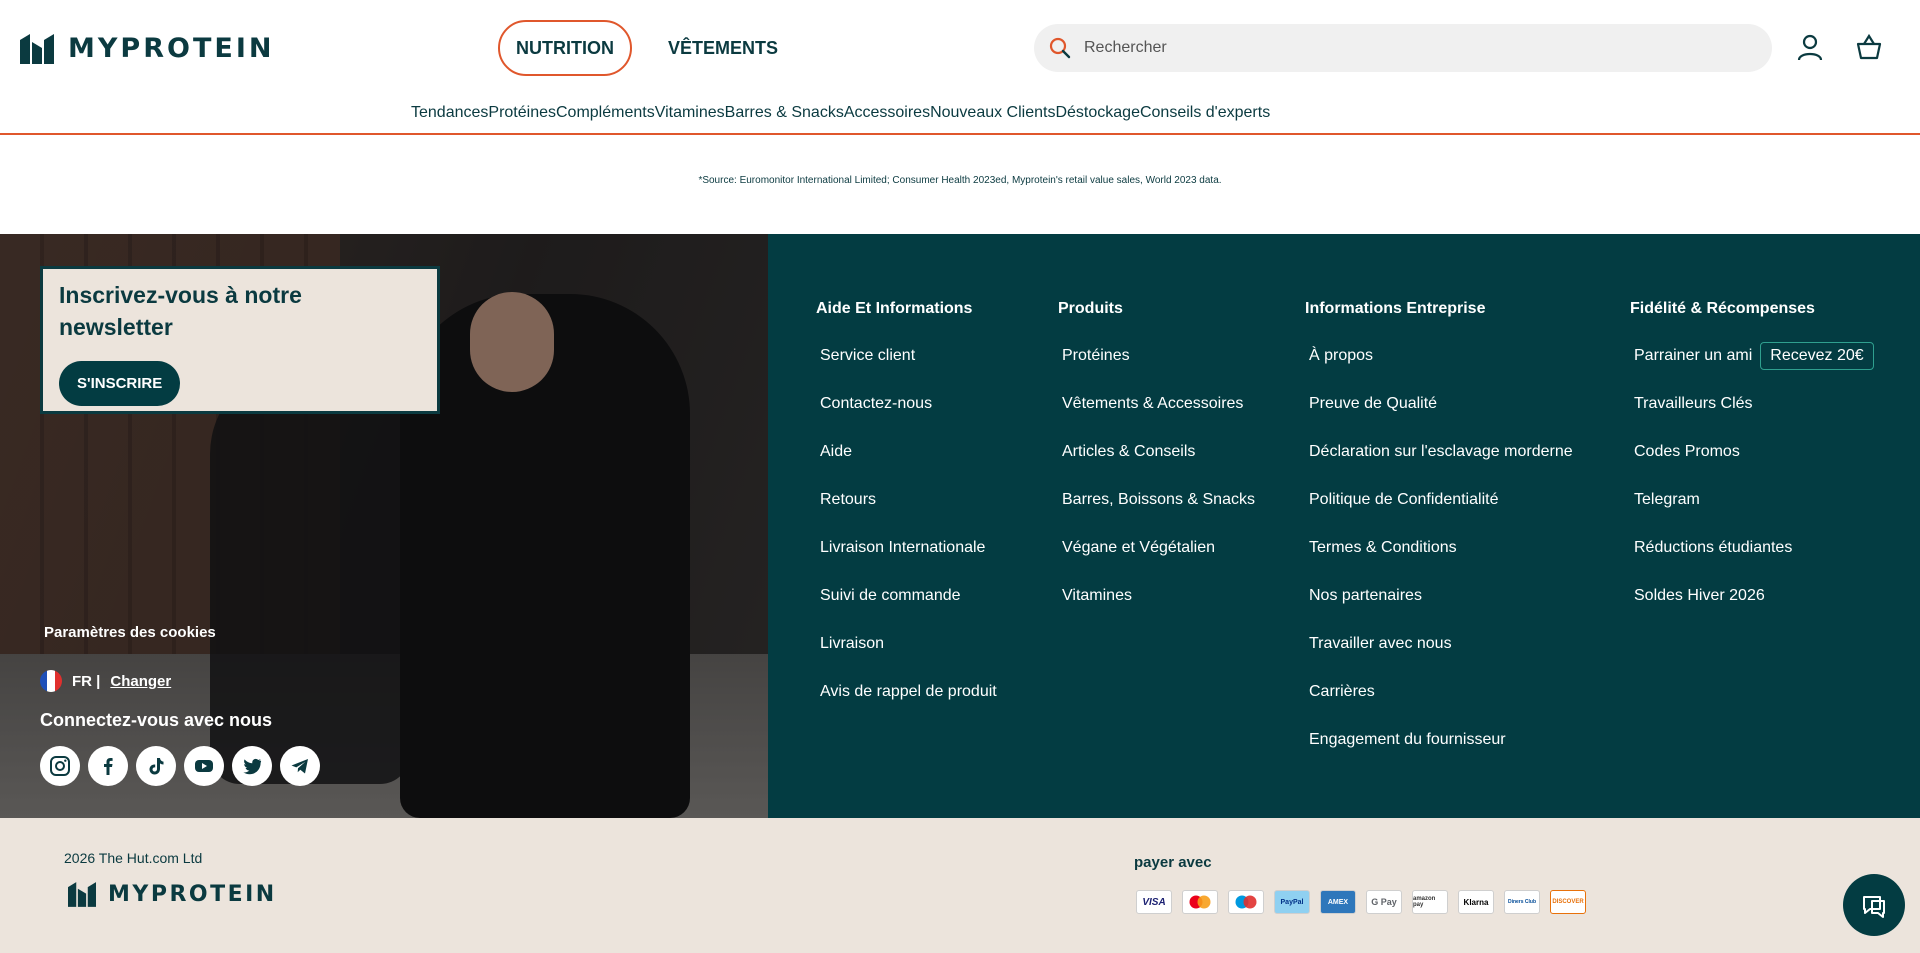  I want to click on amex-icon: AMEX, so click(1338, 902).